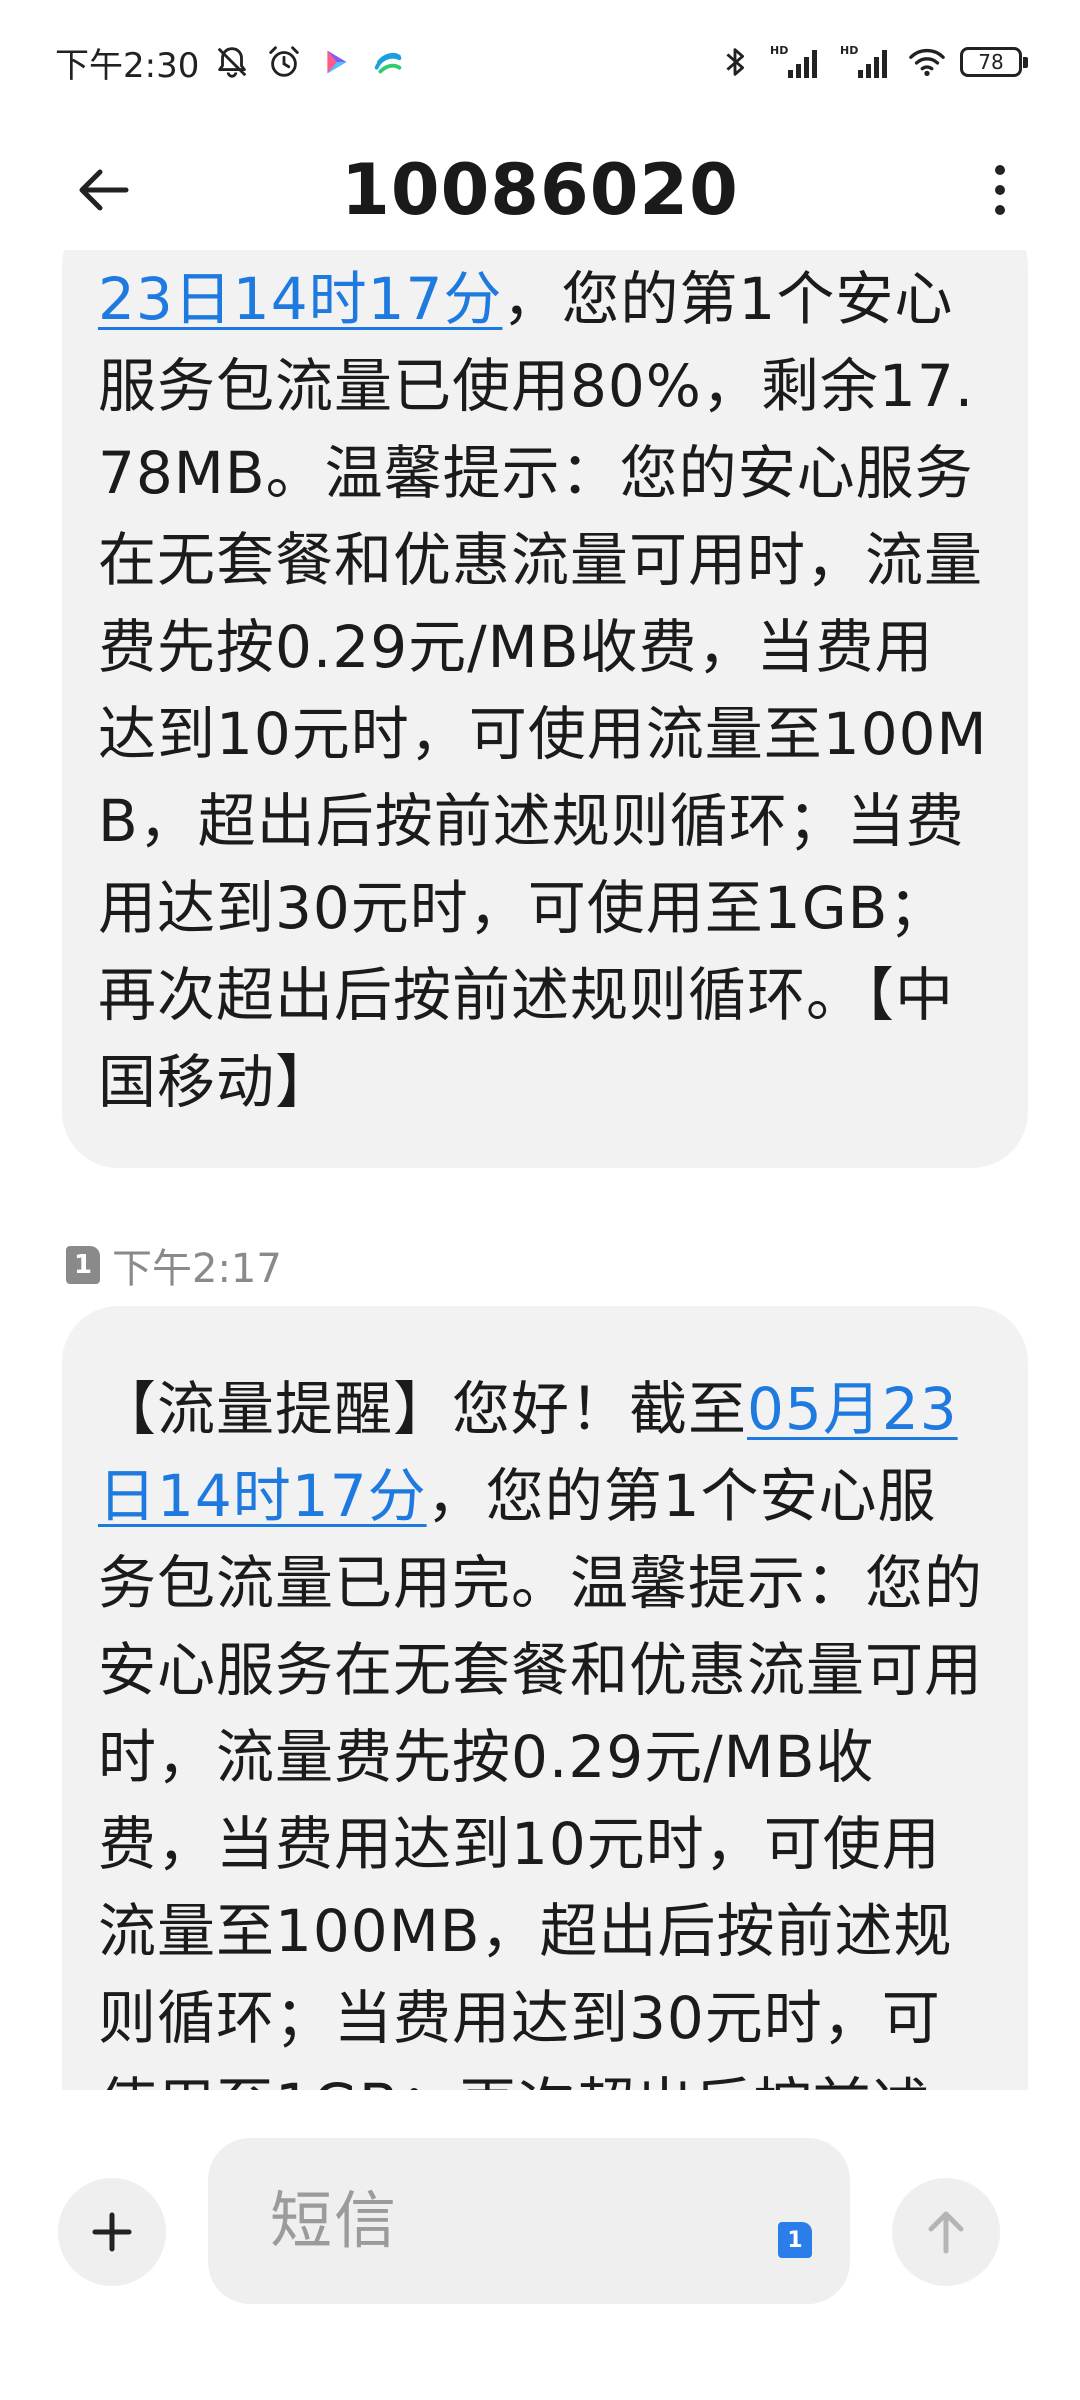 The height and width of the screenshot is (2400, 1080). I want to click on alarm-icon, so click(284, 61).